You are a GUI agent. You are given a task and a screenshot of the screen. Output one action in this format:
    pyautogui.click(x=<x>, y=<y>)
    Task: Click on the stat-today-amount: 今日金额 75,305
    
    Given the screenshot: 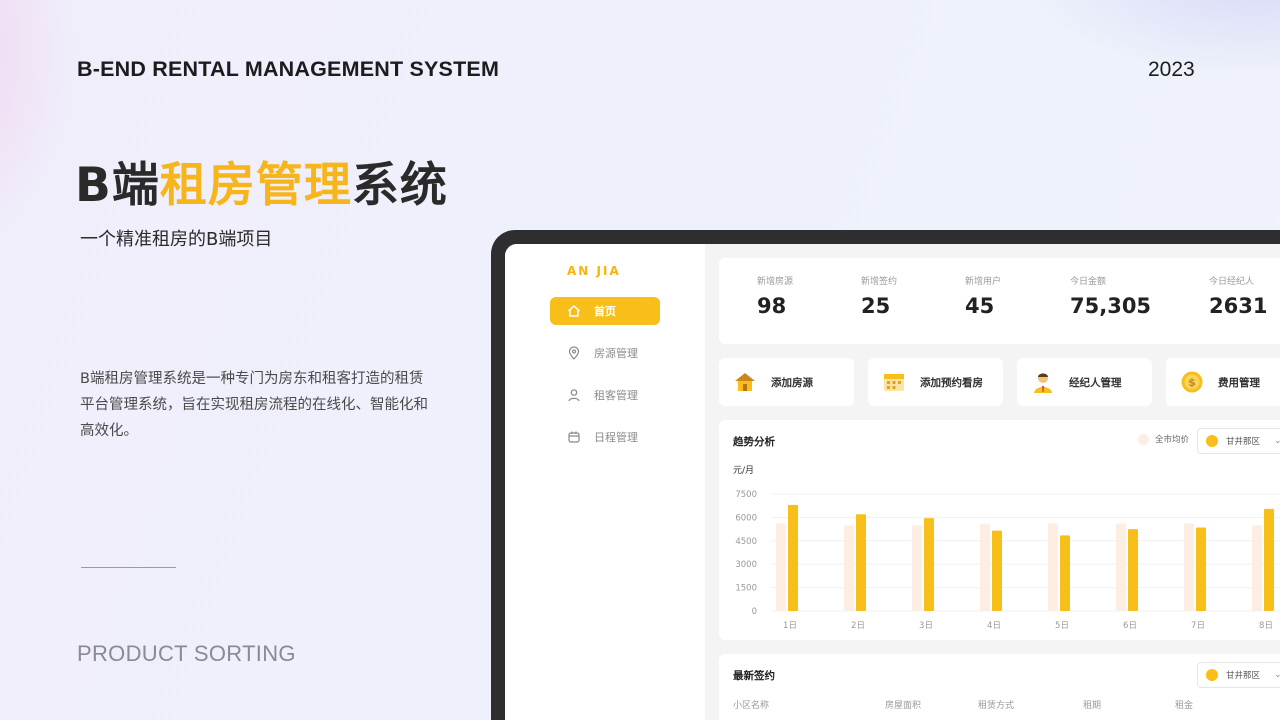 What is the action you would take?
    pyautogui.click(x=1110, y=296)
    